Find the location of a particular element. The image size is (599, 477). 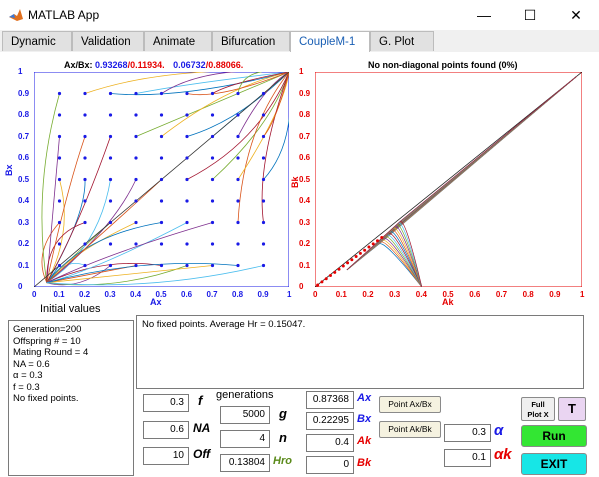

ax-field: 0.87368 is located at coordinates (330, 400).